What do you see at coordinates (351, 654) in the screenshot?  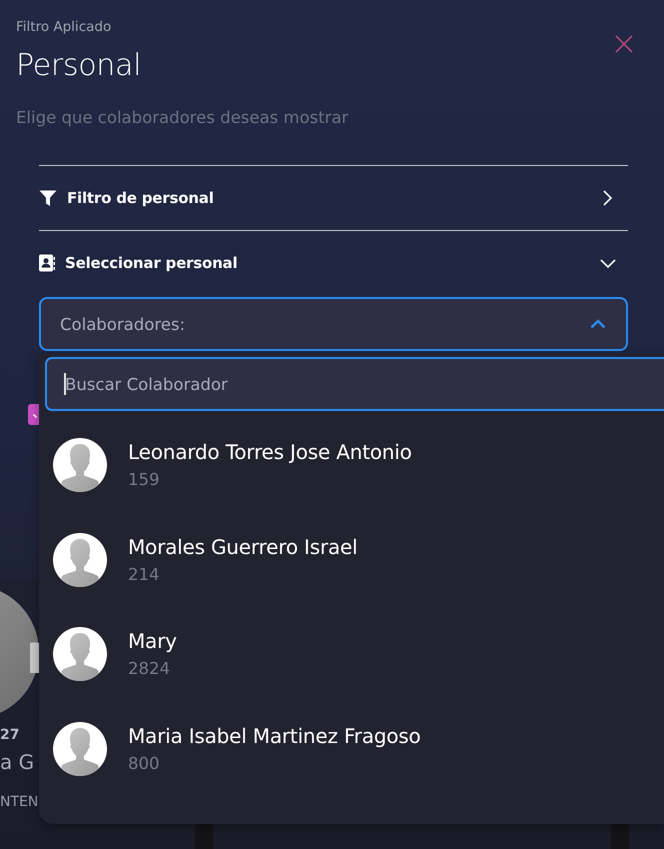 I see `collaborator-option: Mary 2824` at bounding box center [351, 654].